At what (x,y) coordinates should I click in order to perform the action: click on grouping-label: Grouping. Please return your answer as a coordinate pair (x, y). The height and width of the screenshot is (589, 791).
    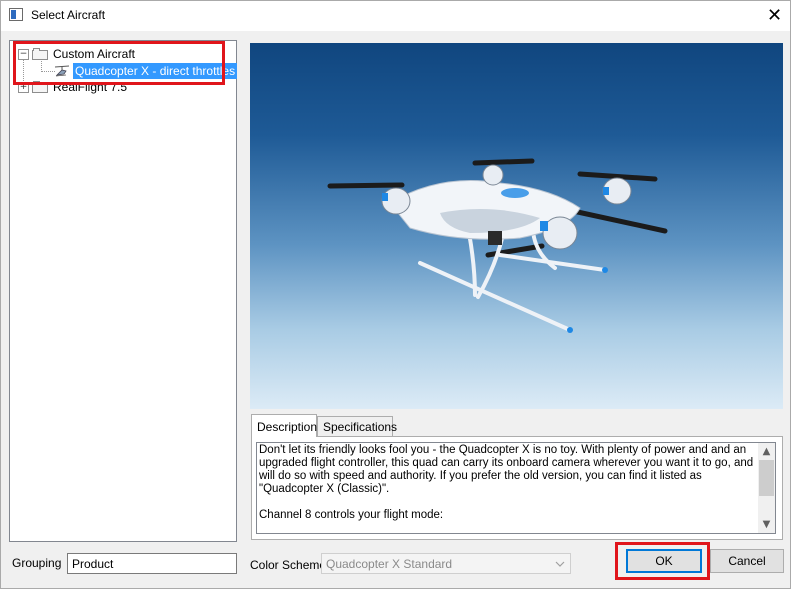
    Looking at the image, I should click on (37, 563).